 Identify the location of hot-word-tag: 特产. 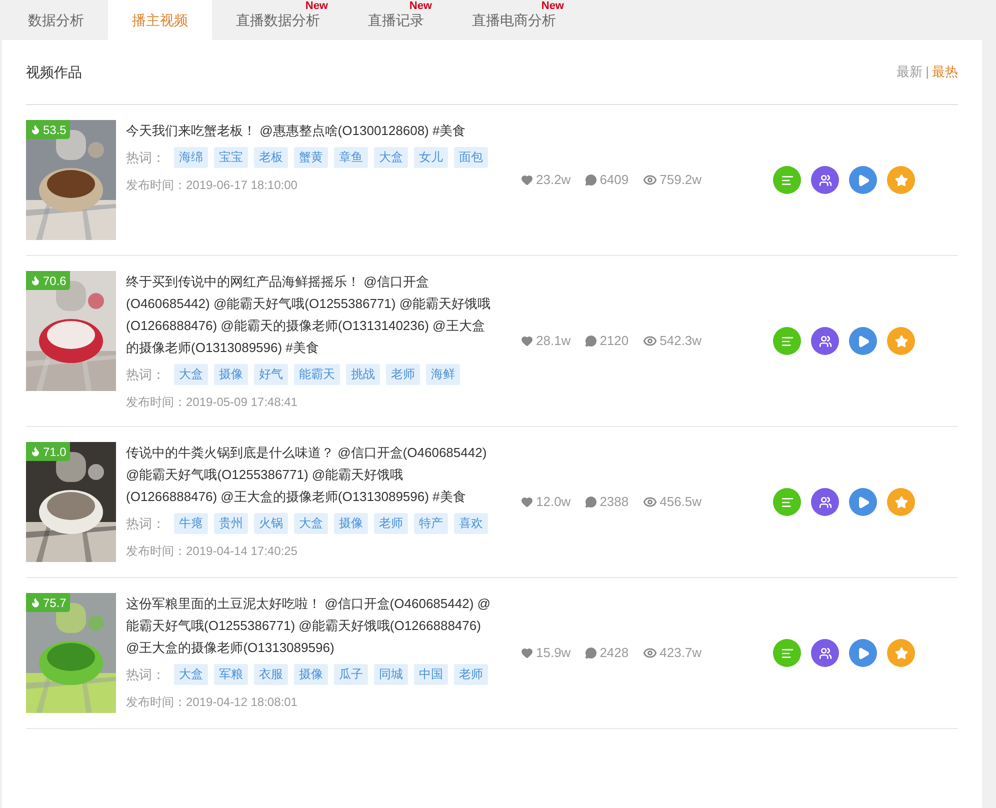
(431, 523).